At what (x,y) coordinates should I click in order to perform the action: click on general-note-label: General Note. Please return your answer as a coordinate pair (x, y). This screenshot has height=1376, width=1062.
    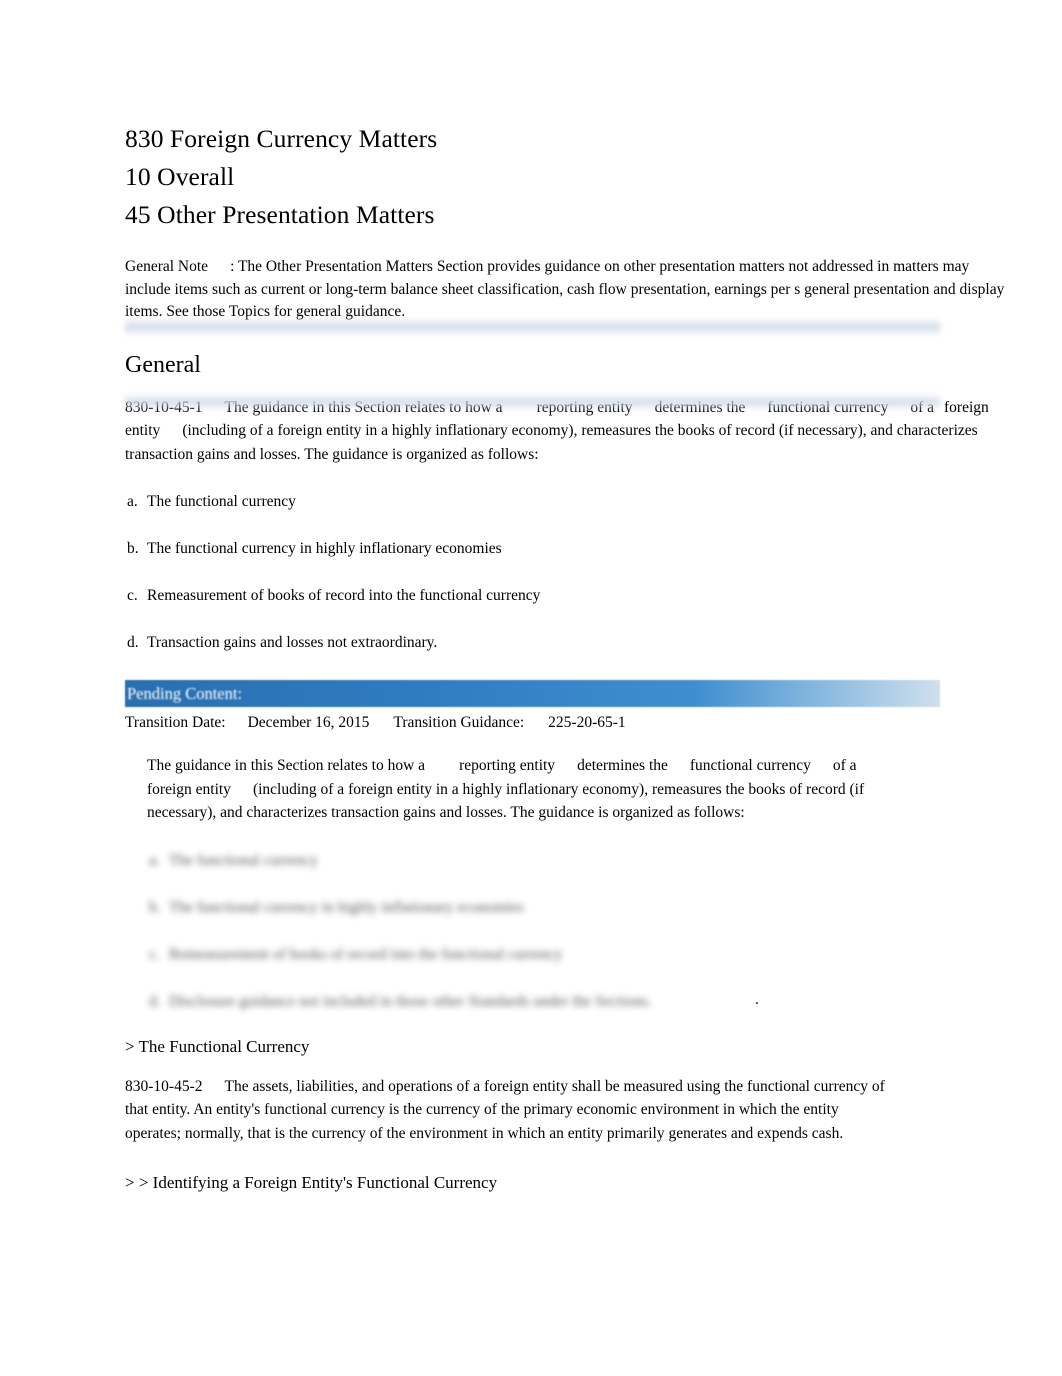
    Looking at the image, I should click on (167, 266).